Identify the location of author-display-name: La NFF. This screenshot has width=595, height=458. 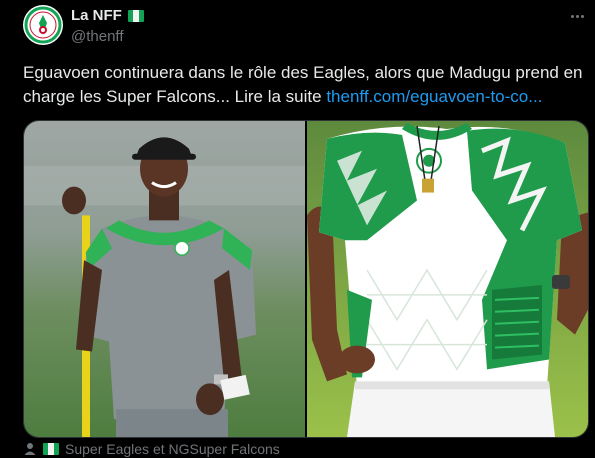
(96, 15).